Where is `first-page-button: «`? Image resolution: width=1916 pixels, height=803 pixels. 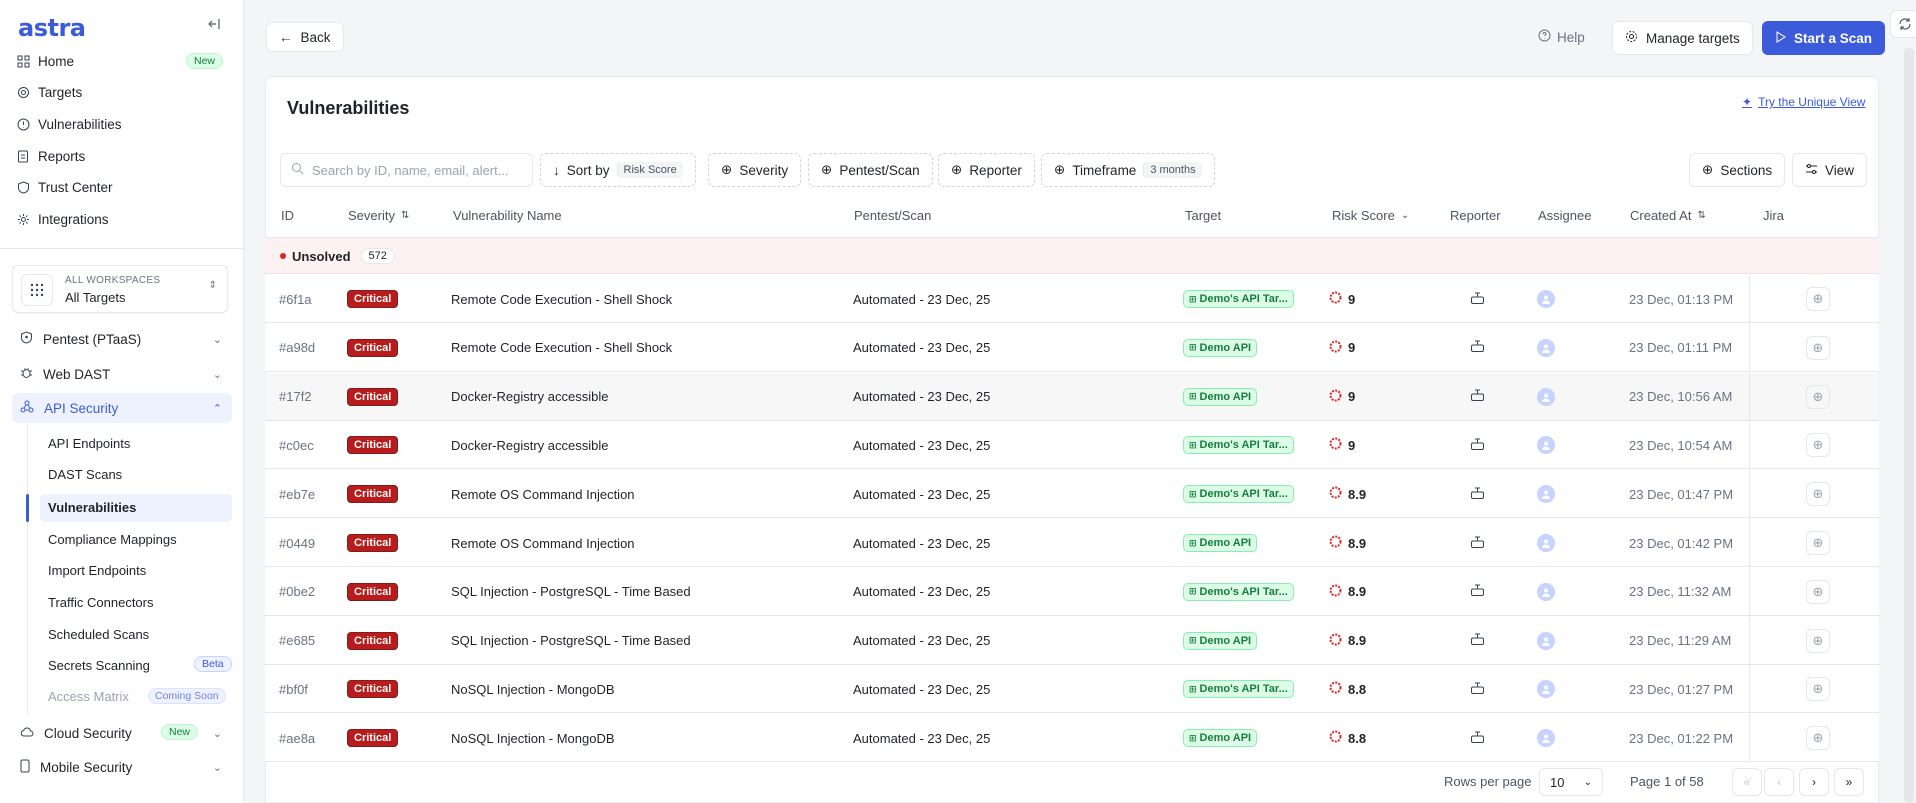
first-page-button: « is located at coordinates (1747, 782).